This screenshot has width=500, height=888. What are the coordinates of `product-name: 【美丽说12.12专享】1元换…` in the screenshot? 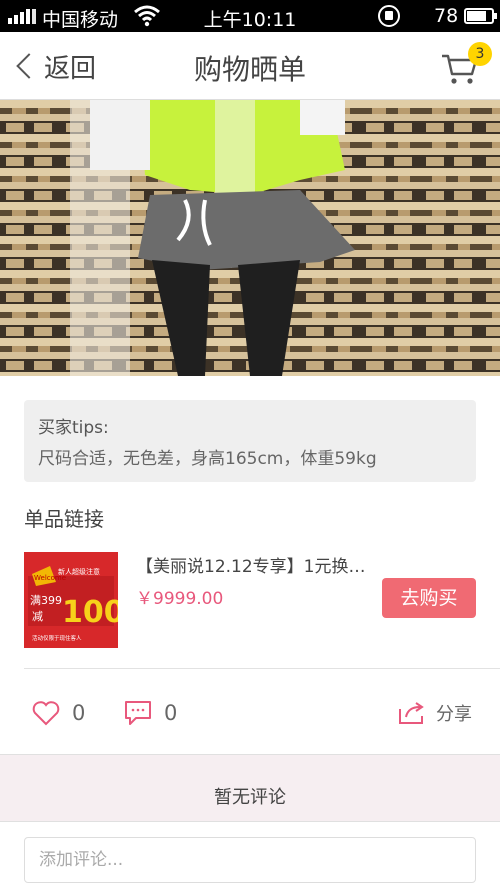 It's located at (250, 564).